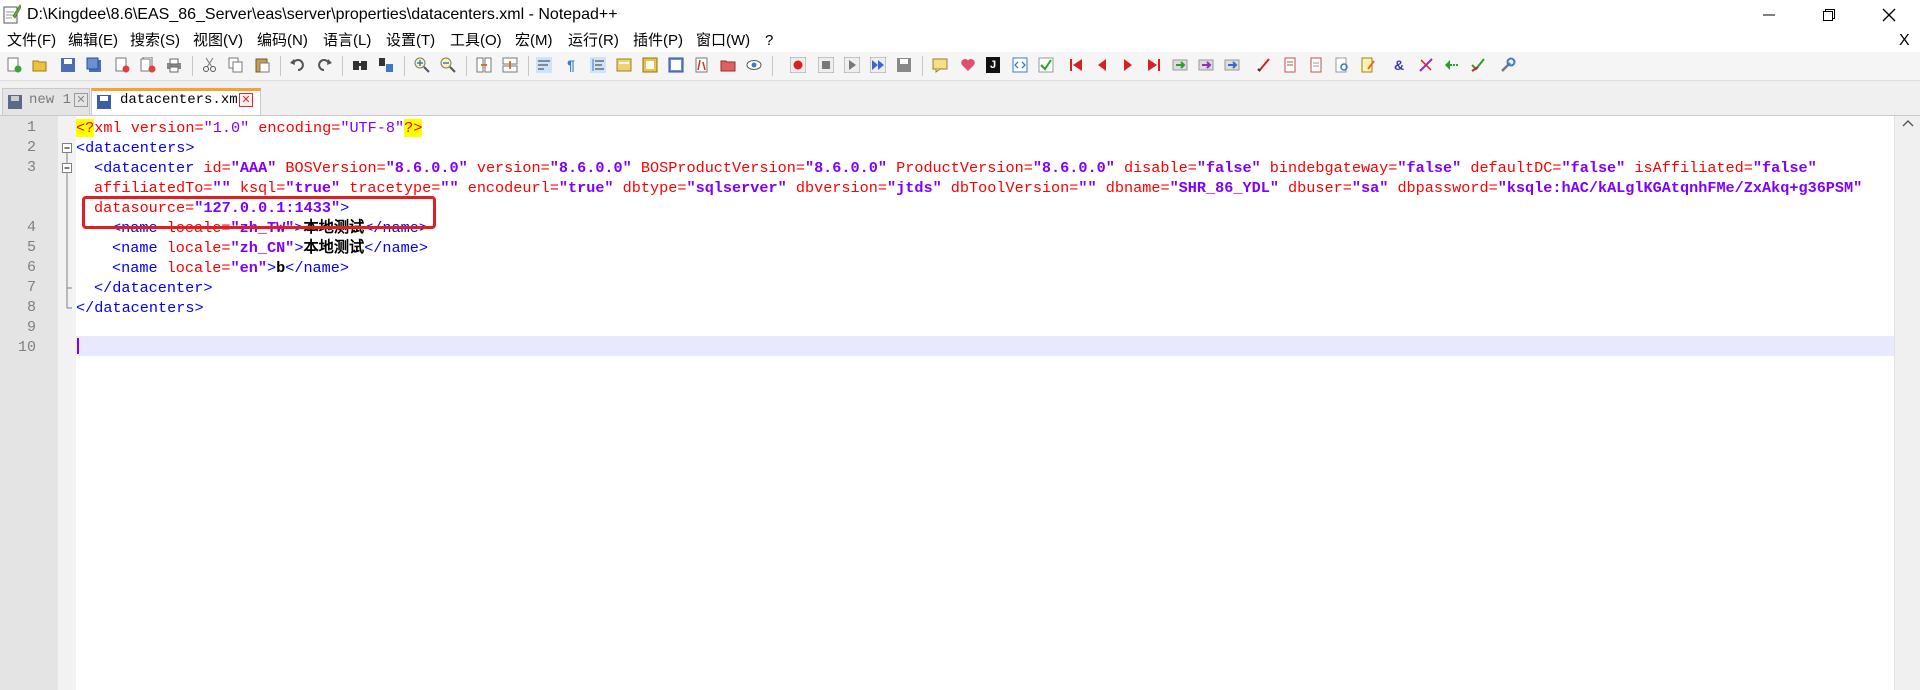  Describe the element at coordinates (386, 65) in the screenshot. I see `replace-icon` at that location.